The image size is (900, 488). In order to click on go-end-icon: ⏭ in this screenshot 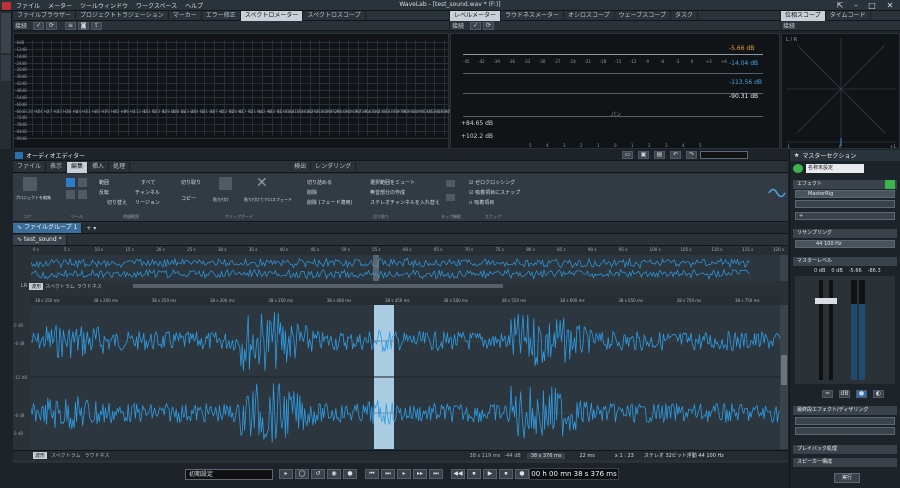, I will do `click(388, 474)`.